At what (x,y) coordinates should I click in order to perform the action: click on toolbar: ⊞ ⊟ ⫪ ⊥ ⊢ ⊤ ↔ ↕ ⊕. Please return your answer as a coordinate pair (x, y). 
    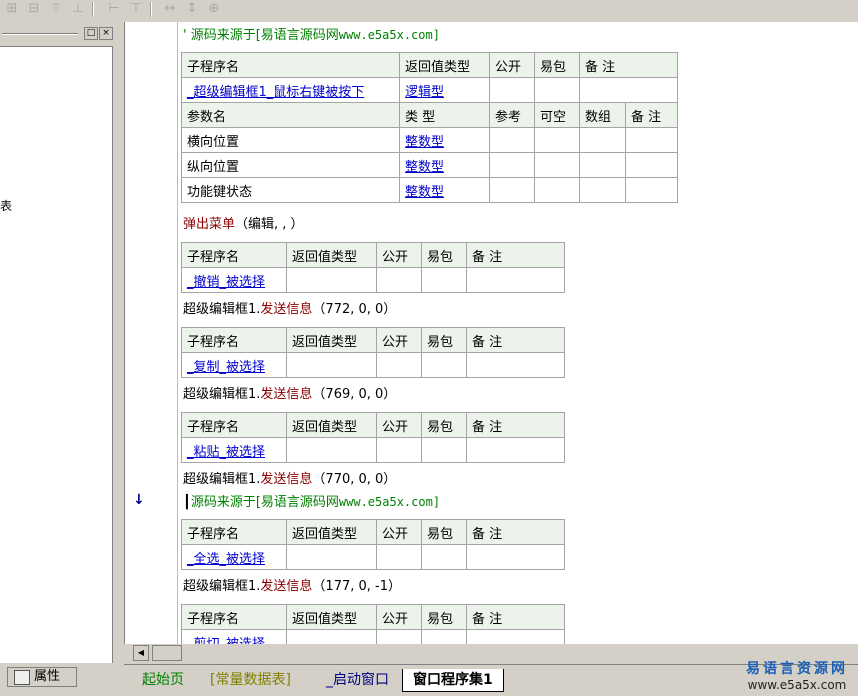
    Looking at the image, I should click on (150, 10).